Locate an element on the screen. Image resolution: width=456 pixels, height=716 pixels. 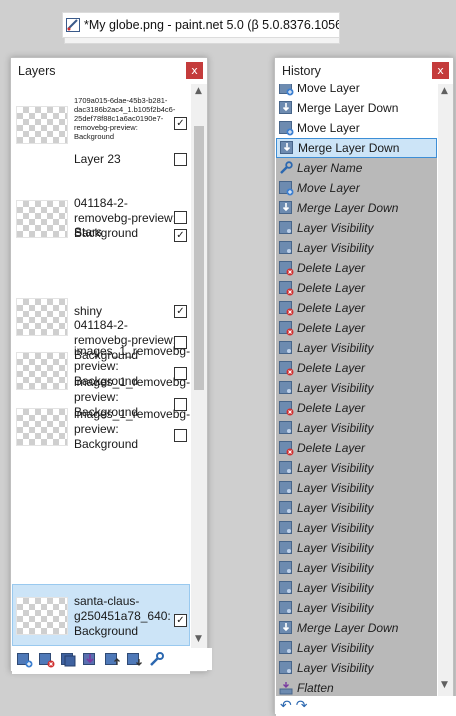
history-panel-title: History is located at coordinates (301, 71).